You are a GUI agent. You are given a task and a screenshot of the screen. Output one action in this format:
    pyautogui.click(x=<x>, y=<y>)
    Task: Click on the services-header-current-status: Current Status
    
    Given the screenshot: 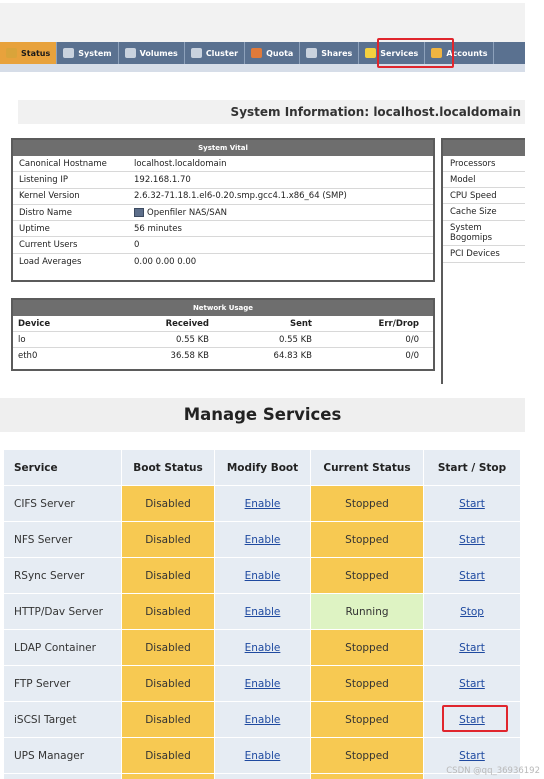 What is the action you would take?
    pyautogui.click(x=367, y=467)
    